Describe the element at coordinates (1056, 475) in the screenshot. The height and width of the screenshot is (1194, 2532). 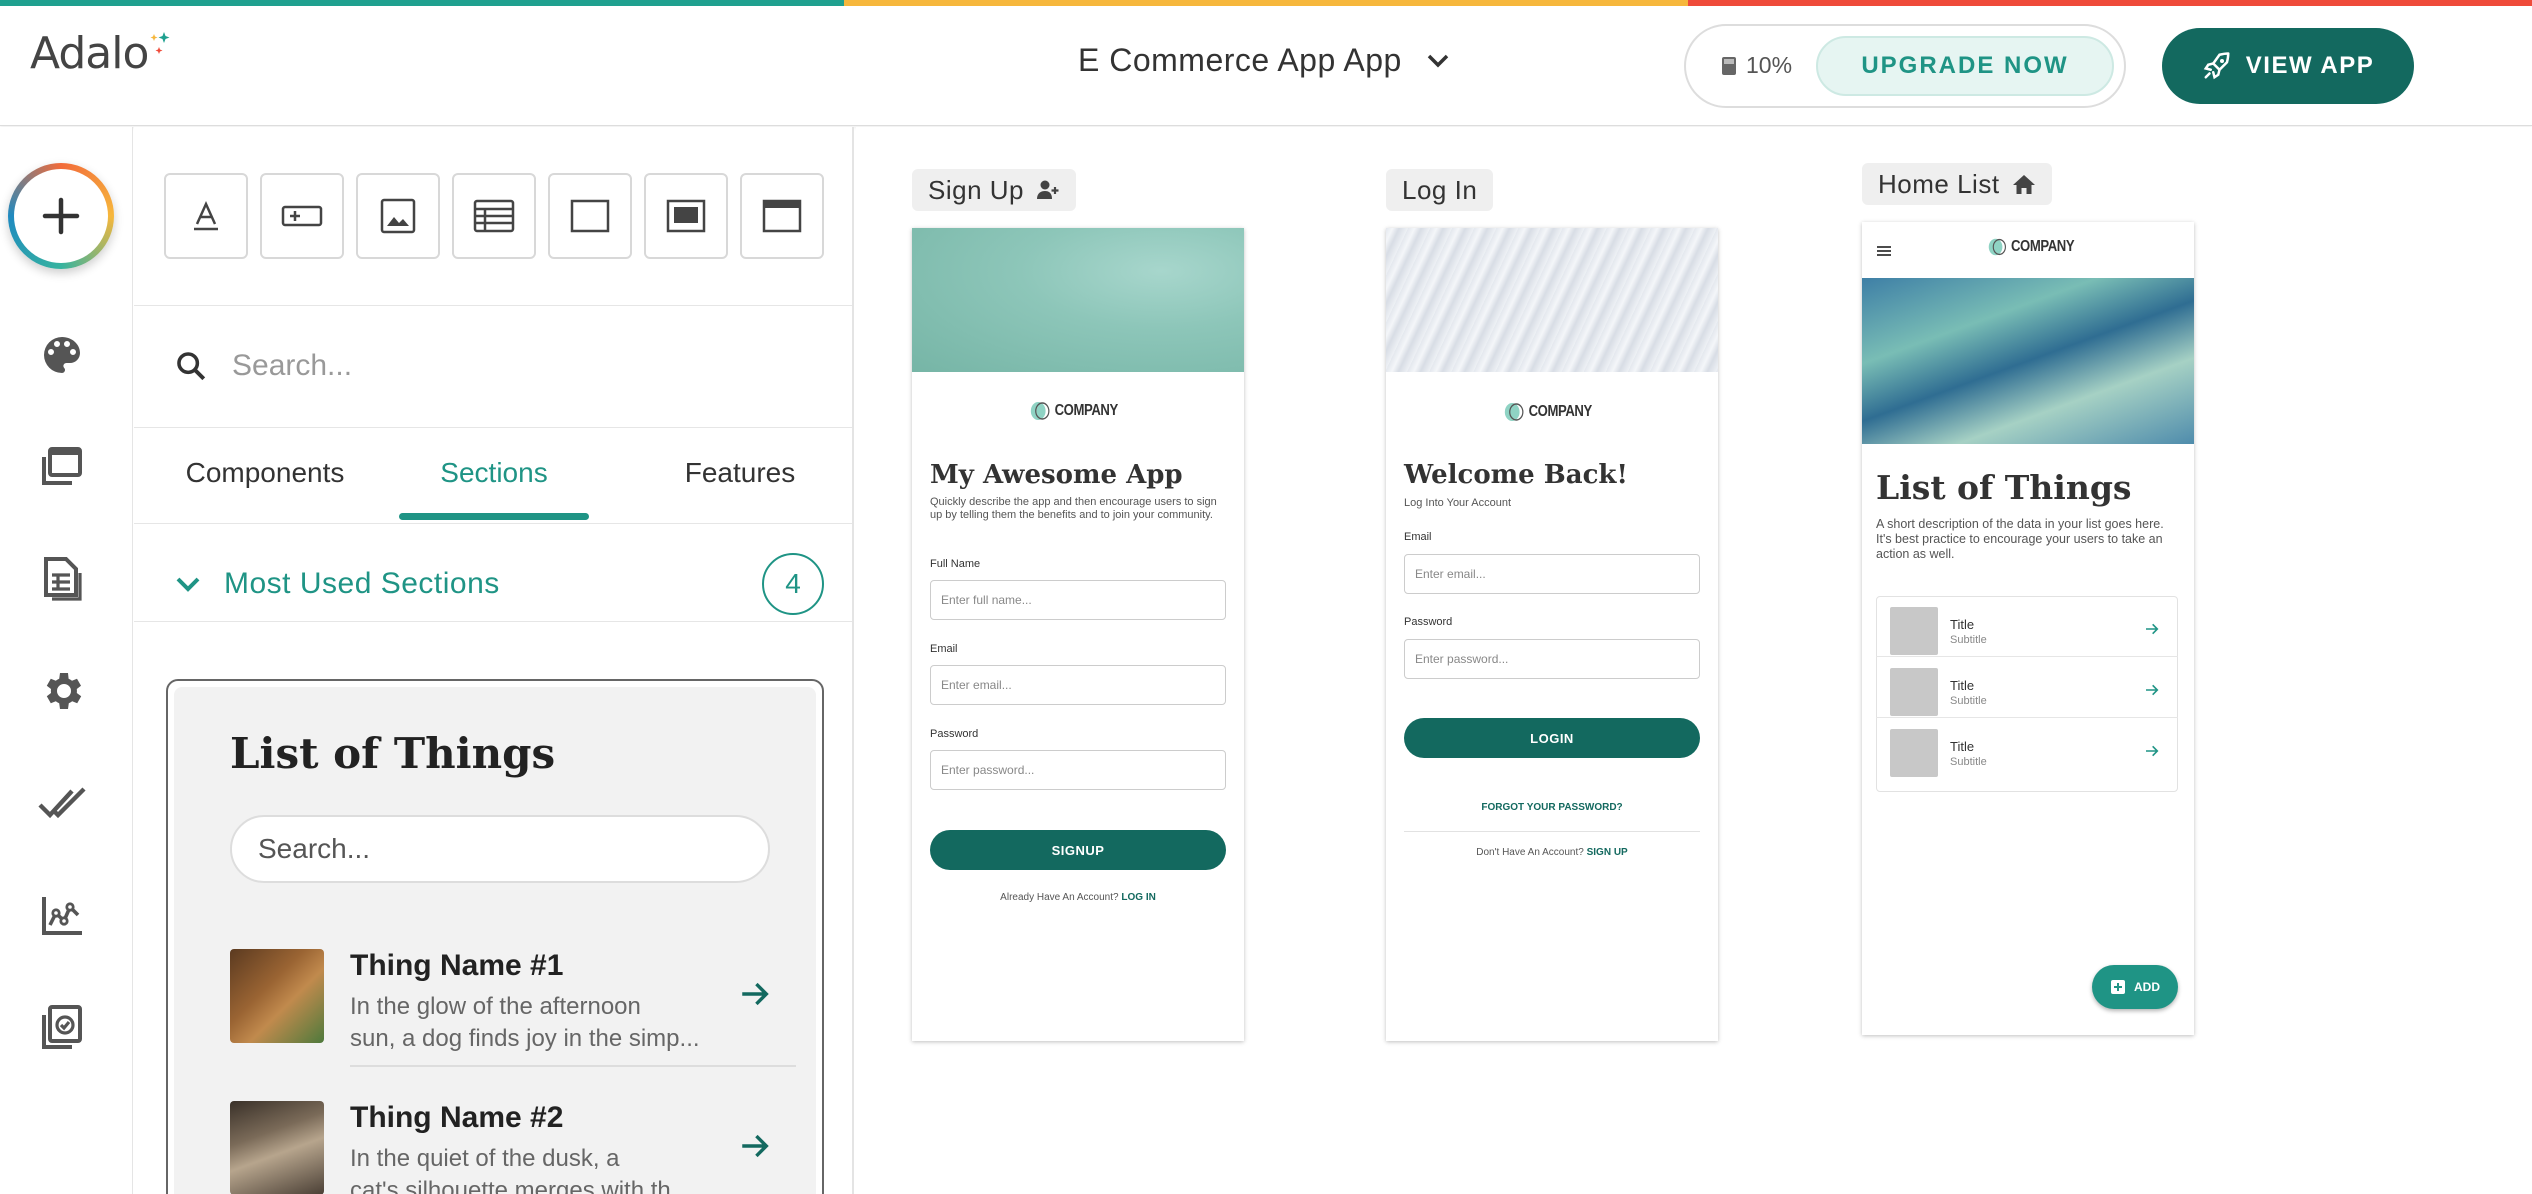
I see `screen-heading: My Awesome App` at that location.